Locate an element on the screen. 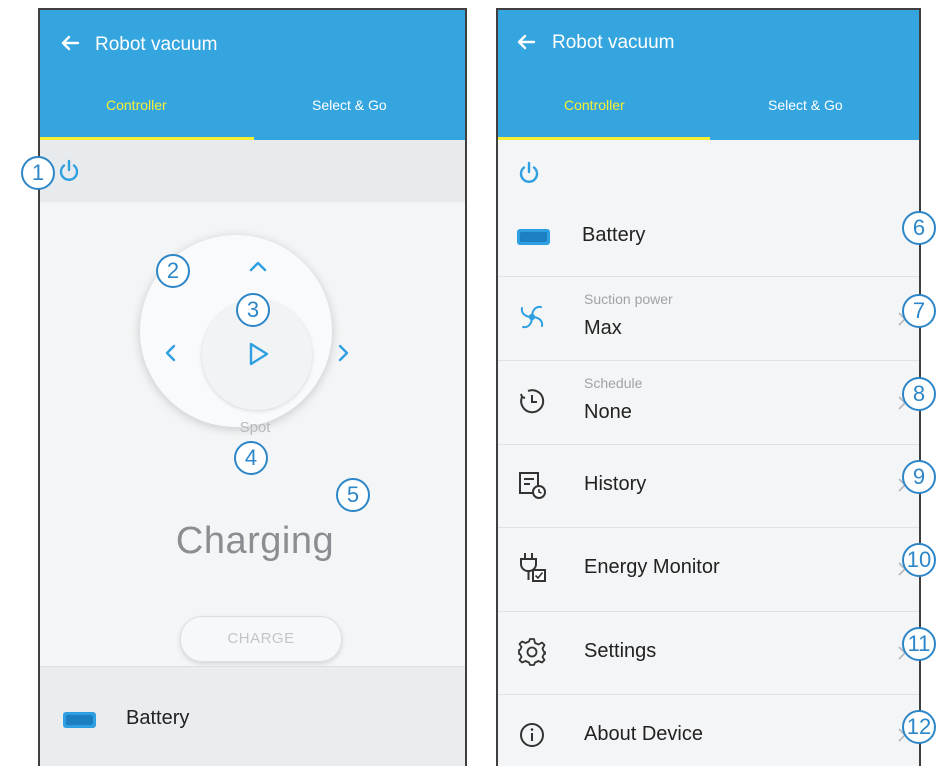 The image size is (949, 766). callout-12: 12 is located at coordinates (919, 727).